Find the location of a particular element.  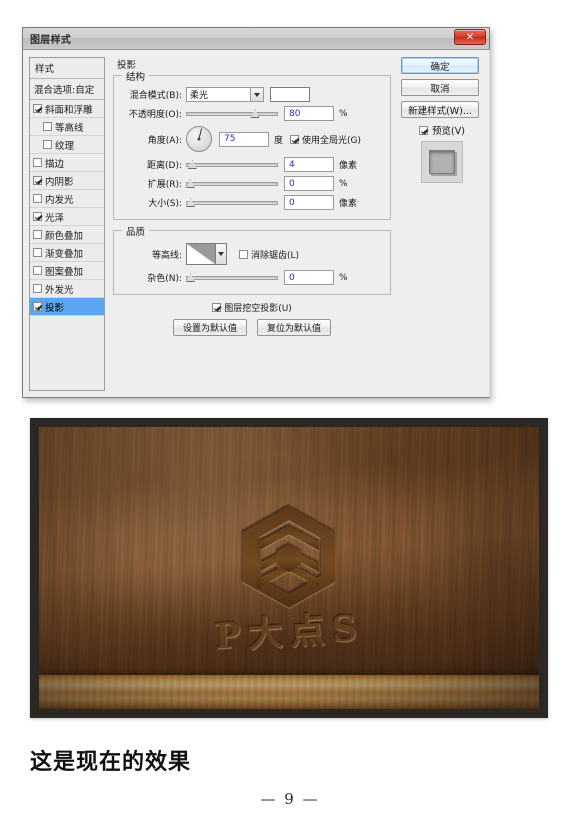

style-item-inner-glow: 内发光 is located at coordinates (67, 199).